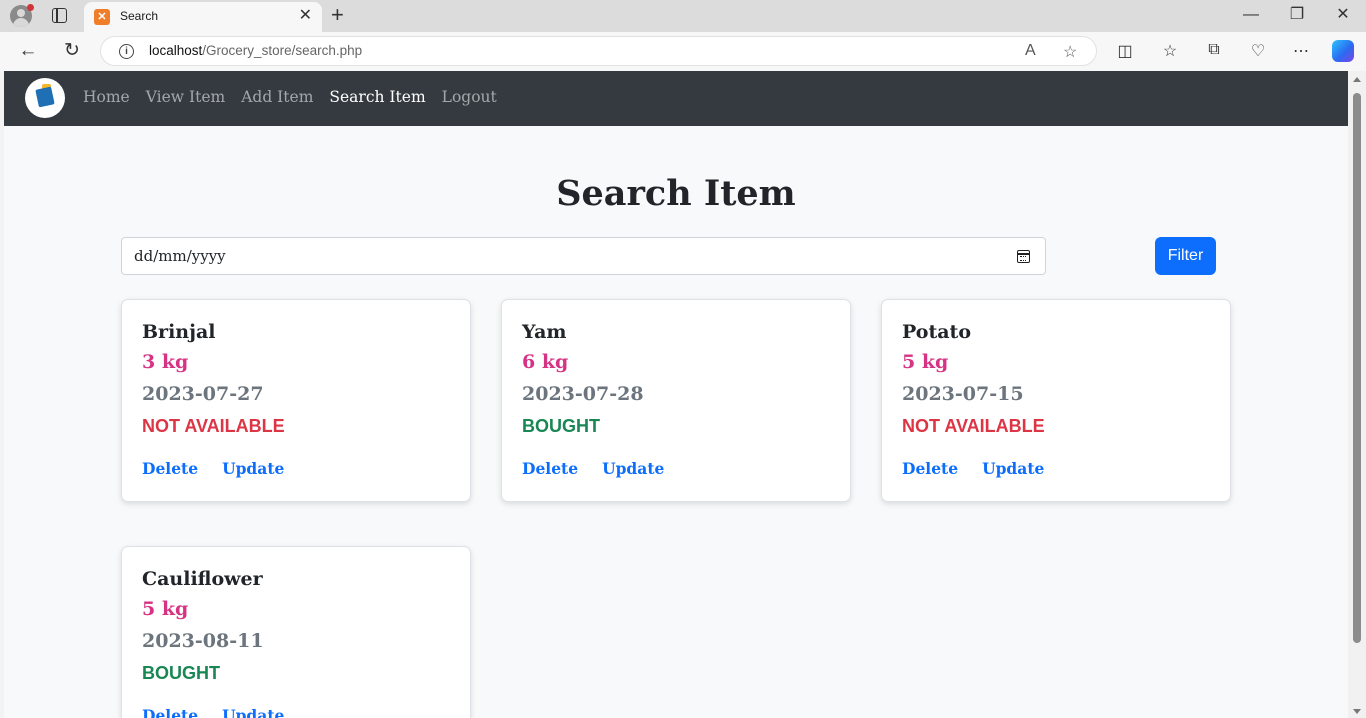 This screenshot has height=718, width=1366. Describe the element at coordinates (1357, 368) in the screenshot. I see `scroll-thumb` at that location.